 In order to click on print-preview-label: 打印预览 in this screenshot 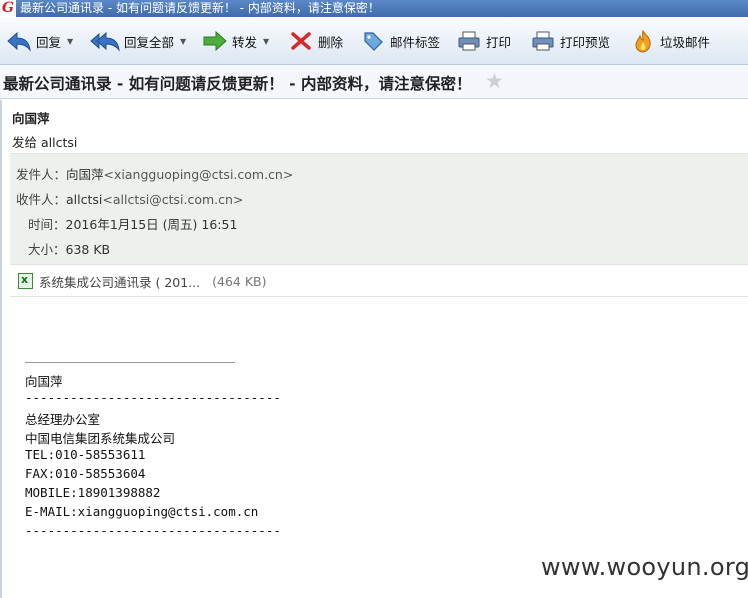, I will do `click(585, 42)`.